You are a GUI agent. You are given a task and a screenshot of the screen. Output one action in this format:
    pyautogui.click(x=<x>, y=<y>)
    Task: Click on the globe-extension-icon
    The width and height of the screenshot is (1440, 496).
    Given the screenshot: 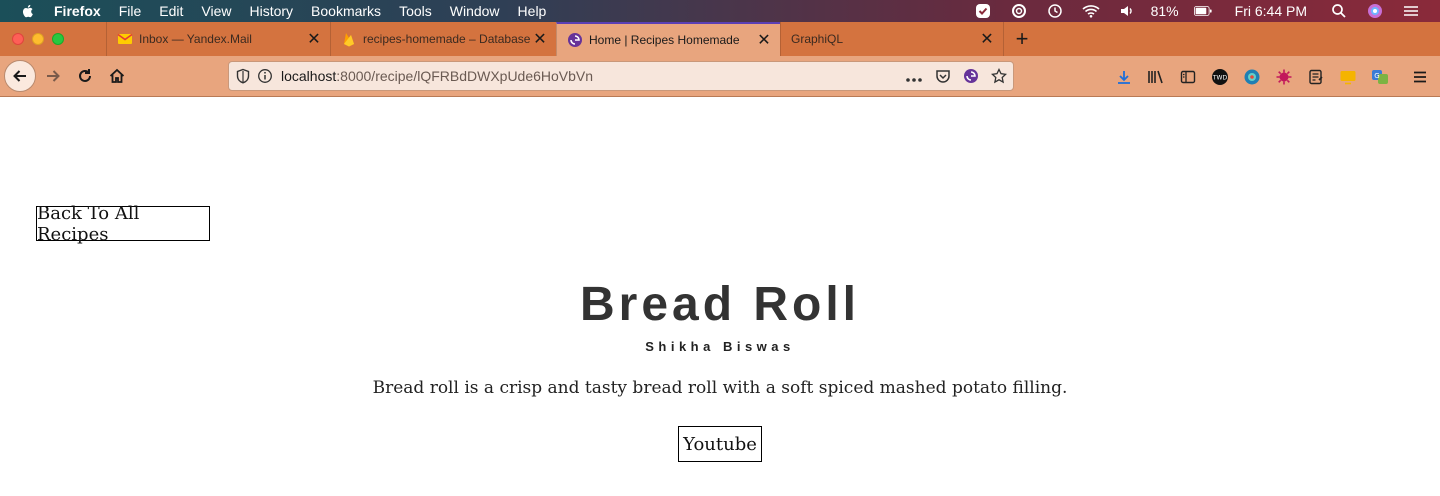 What is the action you would take?
    pyautogui.click(x=1252, y=77)
    